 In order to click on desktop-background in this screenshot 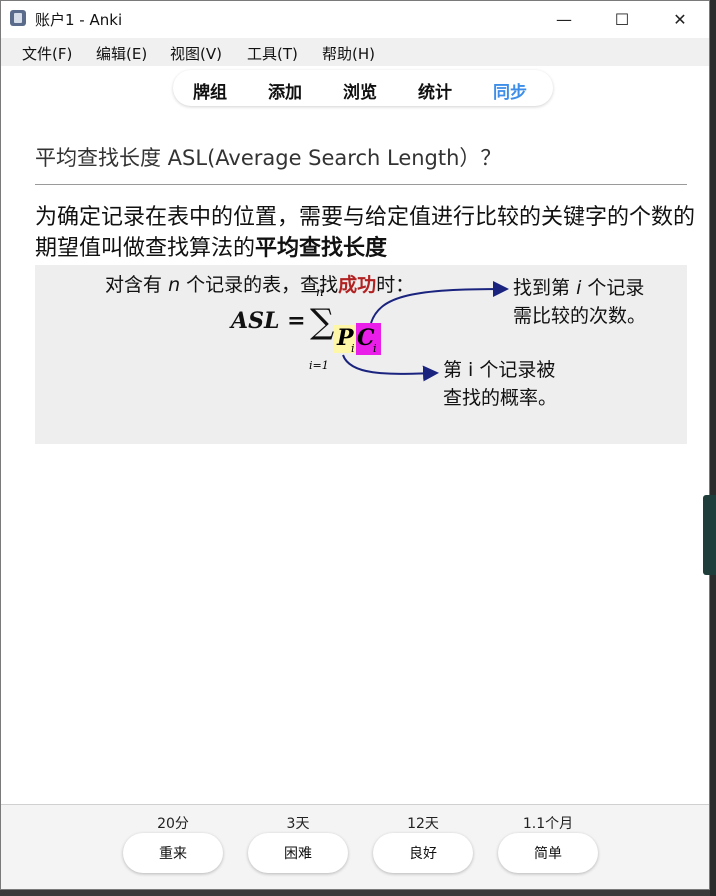, I will do `click(713, 448)`.